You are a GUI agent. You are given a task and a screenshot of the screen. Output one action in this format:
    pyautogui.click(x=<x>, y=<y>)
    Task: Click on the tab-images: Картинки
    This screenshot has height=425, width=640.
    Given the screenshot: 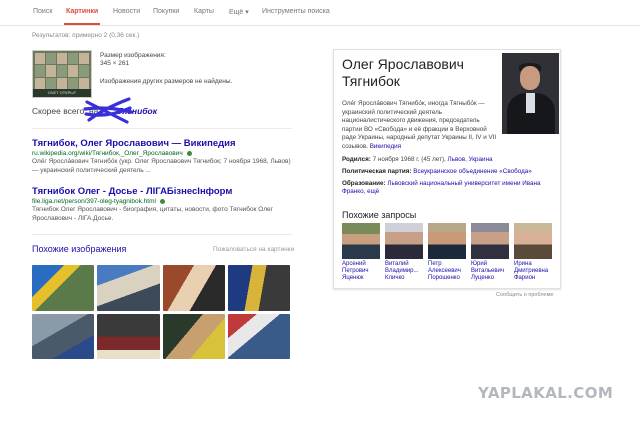 What is the action you would take?
    pyautogui.click(x=82, y=11)
    